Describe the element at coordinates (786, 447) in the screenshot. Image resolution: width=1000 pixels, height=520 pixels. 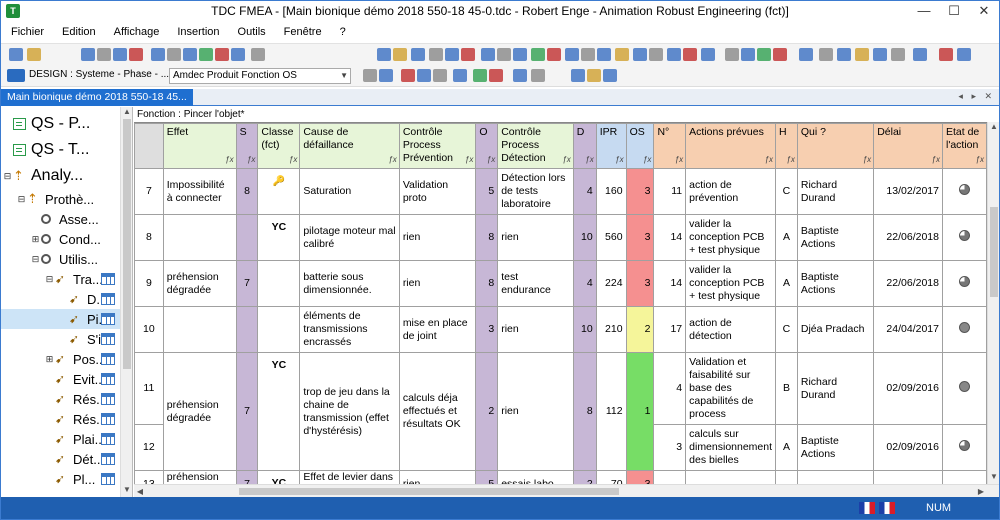
I see `h-cell: A` at that location.